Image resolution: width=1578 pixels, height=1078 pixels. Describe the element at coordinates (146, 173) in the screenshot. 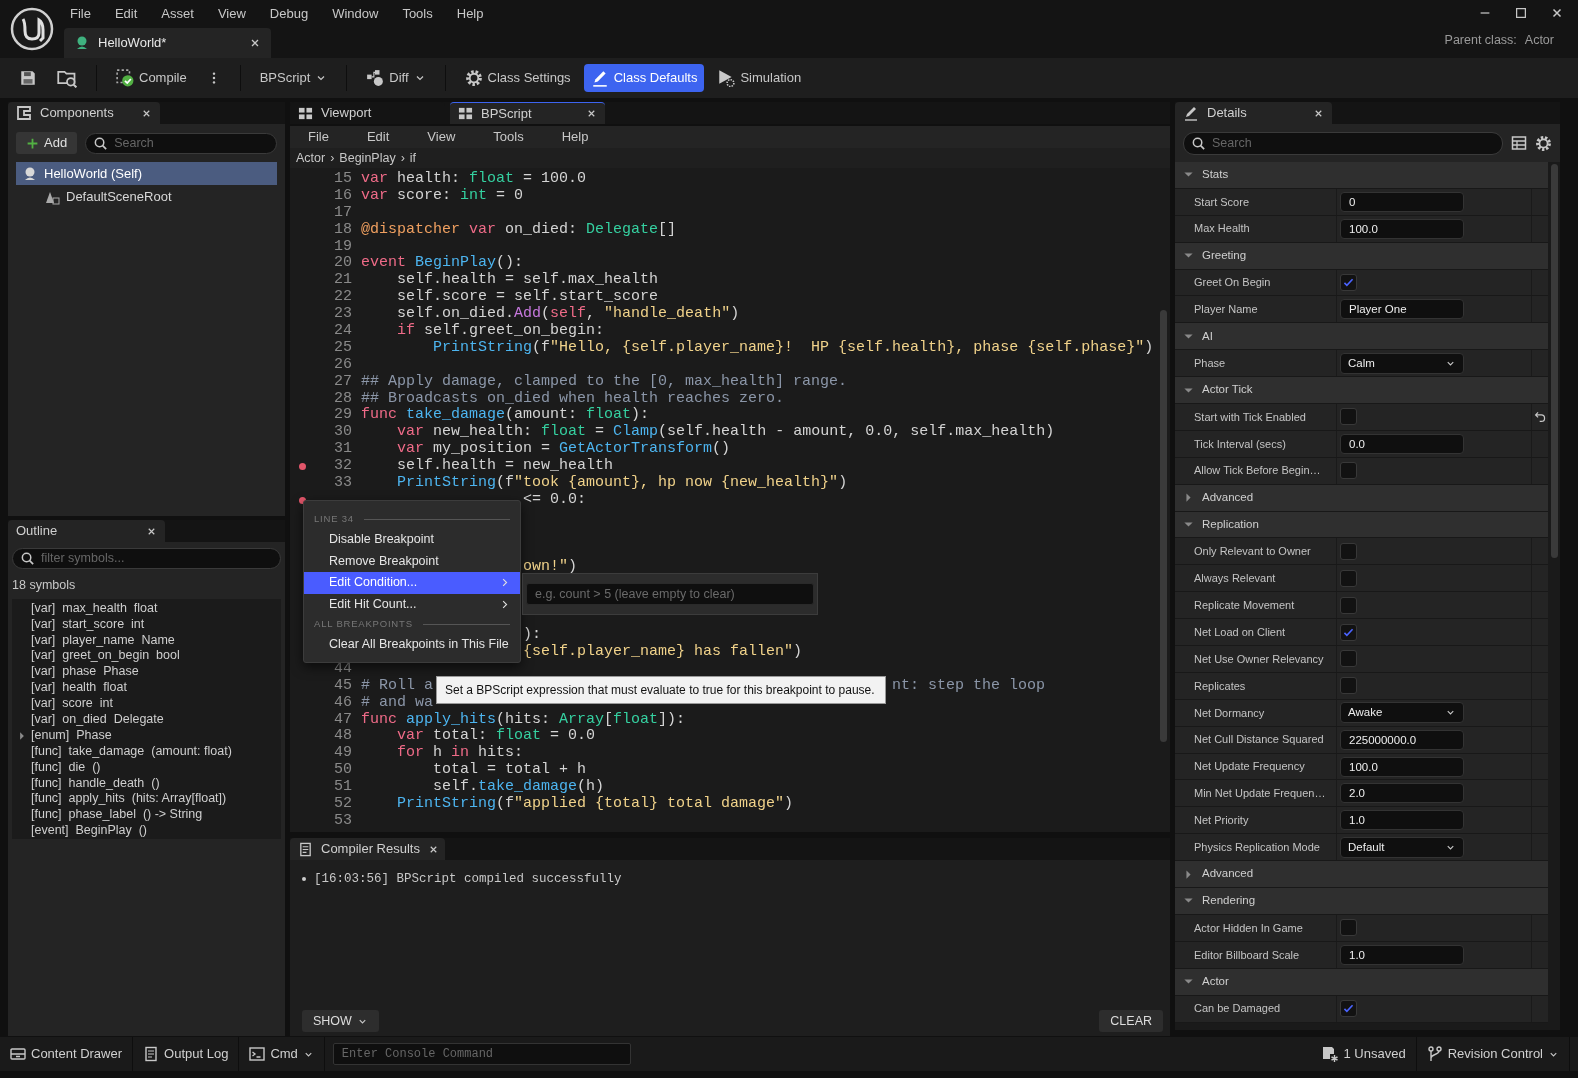

I see `tree-item: HelloWorld (Self)` at that location.